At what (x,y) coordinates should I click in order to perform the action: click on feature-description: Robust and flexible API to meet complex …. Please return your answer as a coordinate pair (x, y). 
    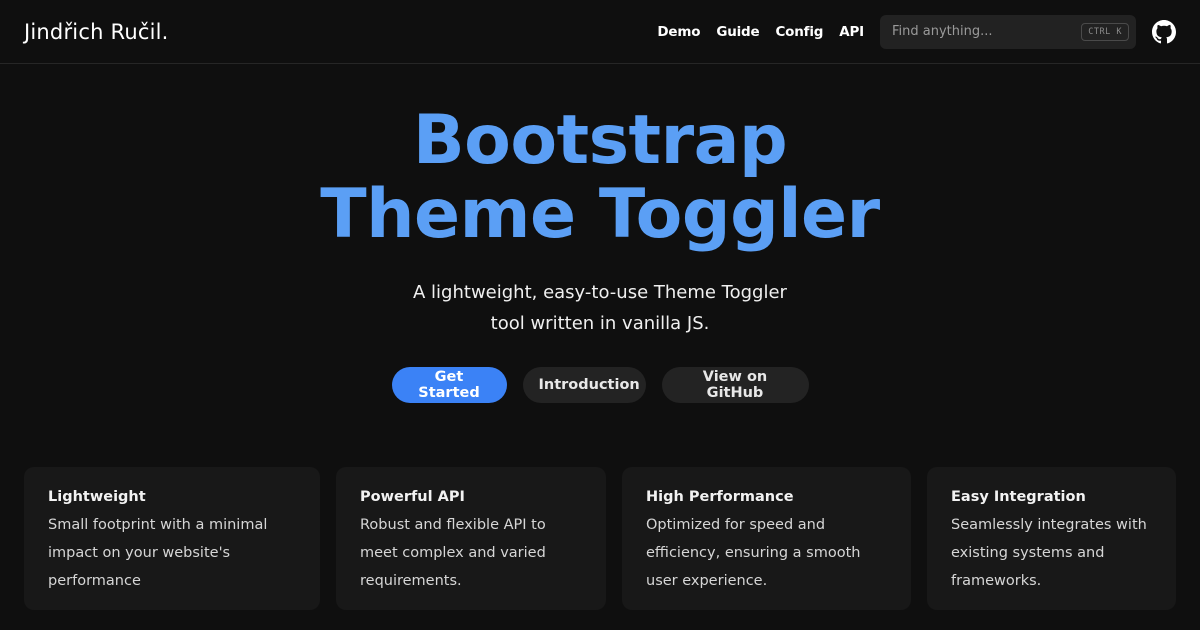
    Looking at the image, I should click on (453, 553).